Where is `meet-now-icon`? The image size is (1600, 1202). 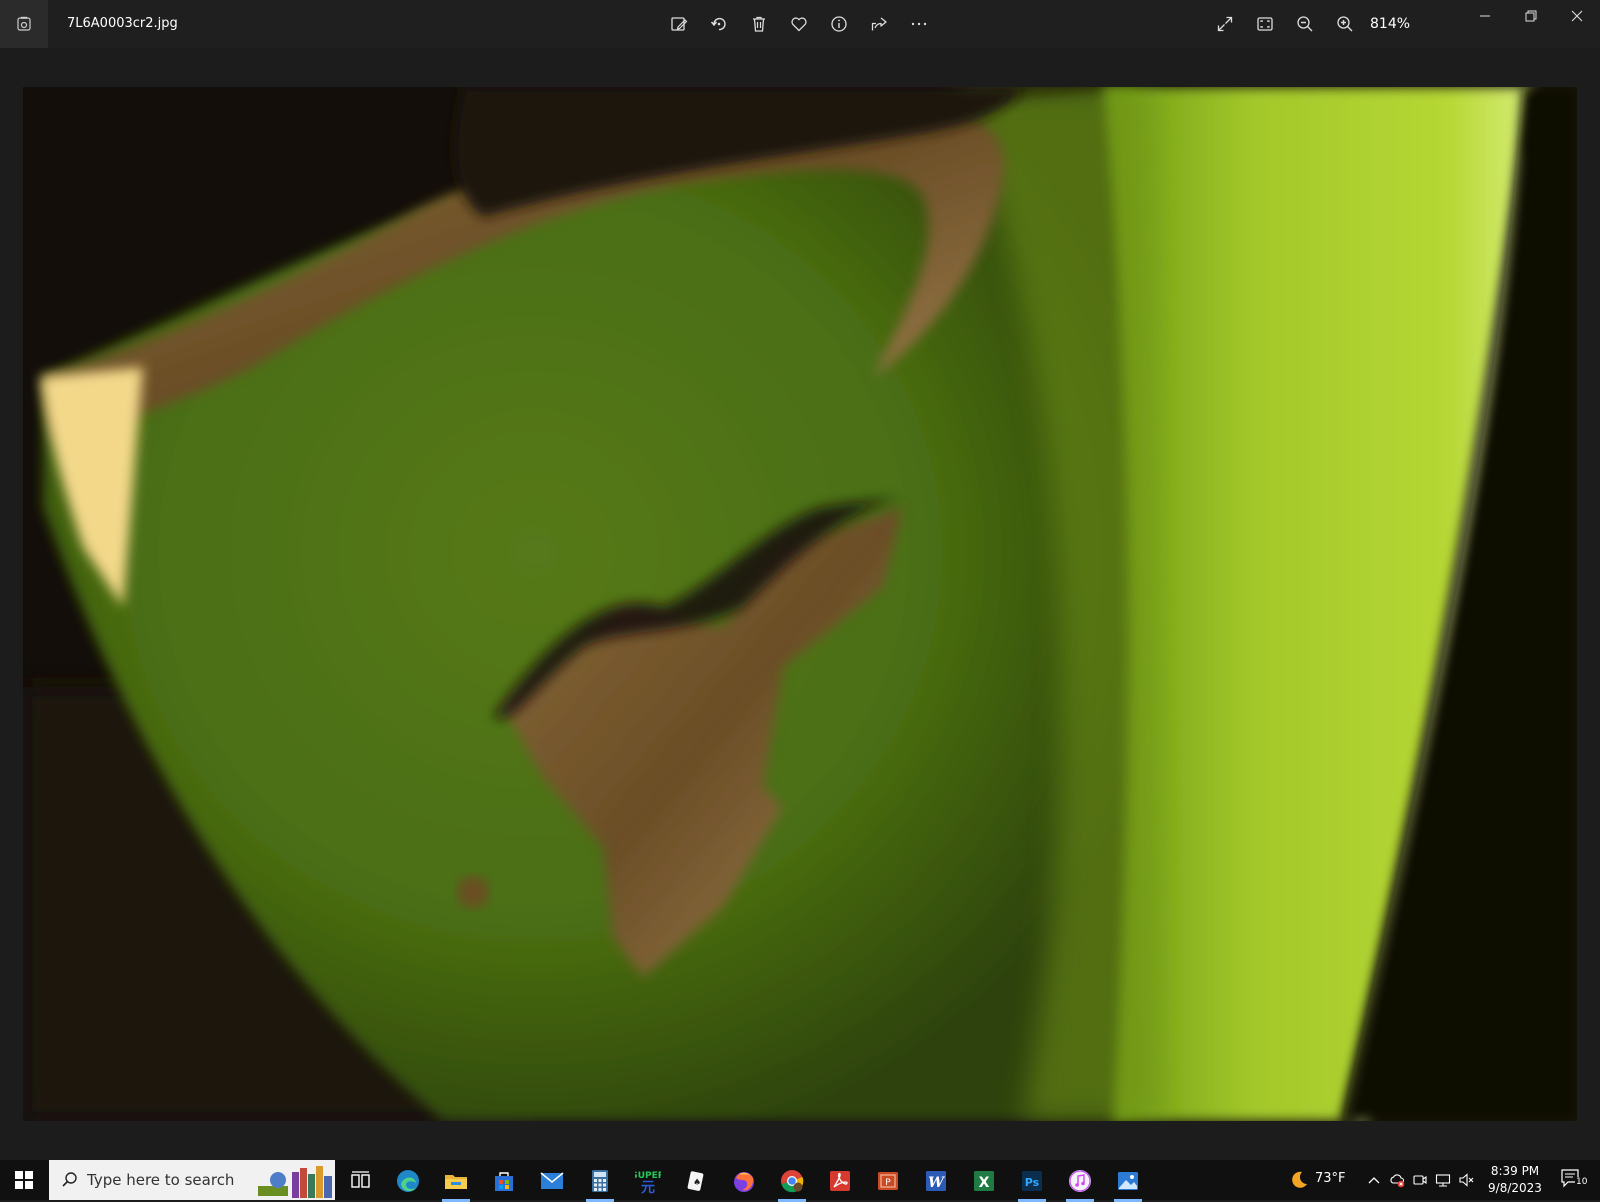
meet-now-icon is located at coordinates (1420, 1180).